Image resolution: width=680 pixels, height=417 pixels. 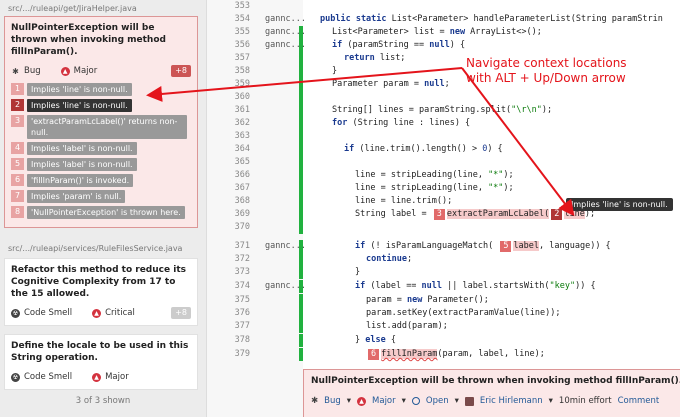 What do you see at coordinates (443, 188) in the screenshot?
I see `code-line: 367 line = stripLeading(line, "*");` at bounding box center [443, 188].